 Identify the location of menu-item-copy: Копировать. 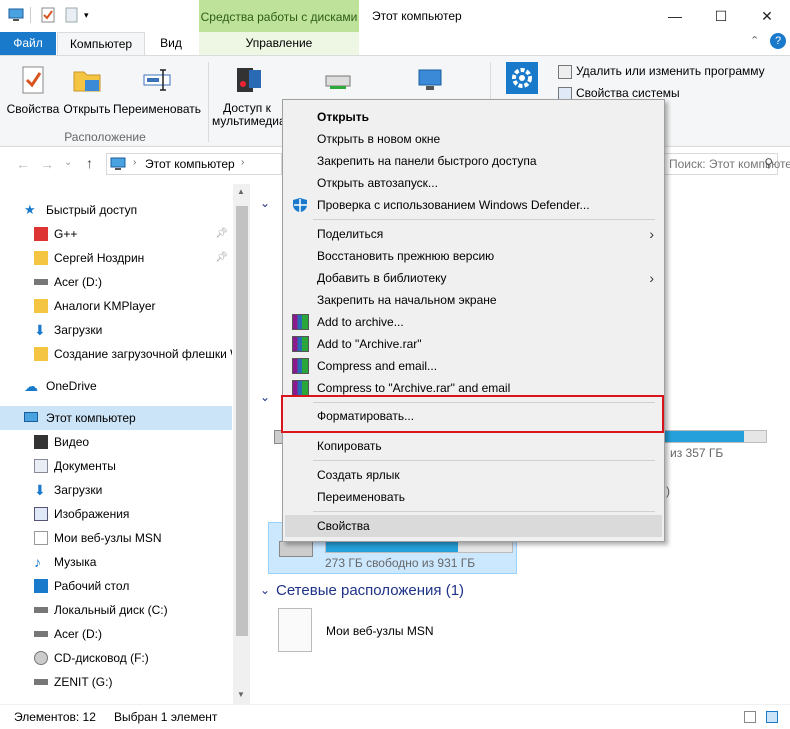
(473, 446).